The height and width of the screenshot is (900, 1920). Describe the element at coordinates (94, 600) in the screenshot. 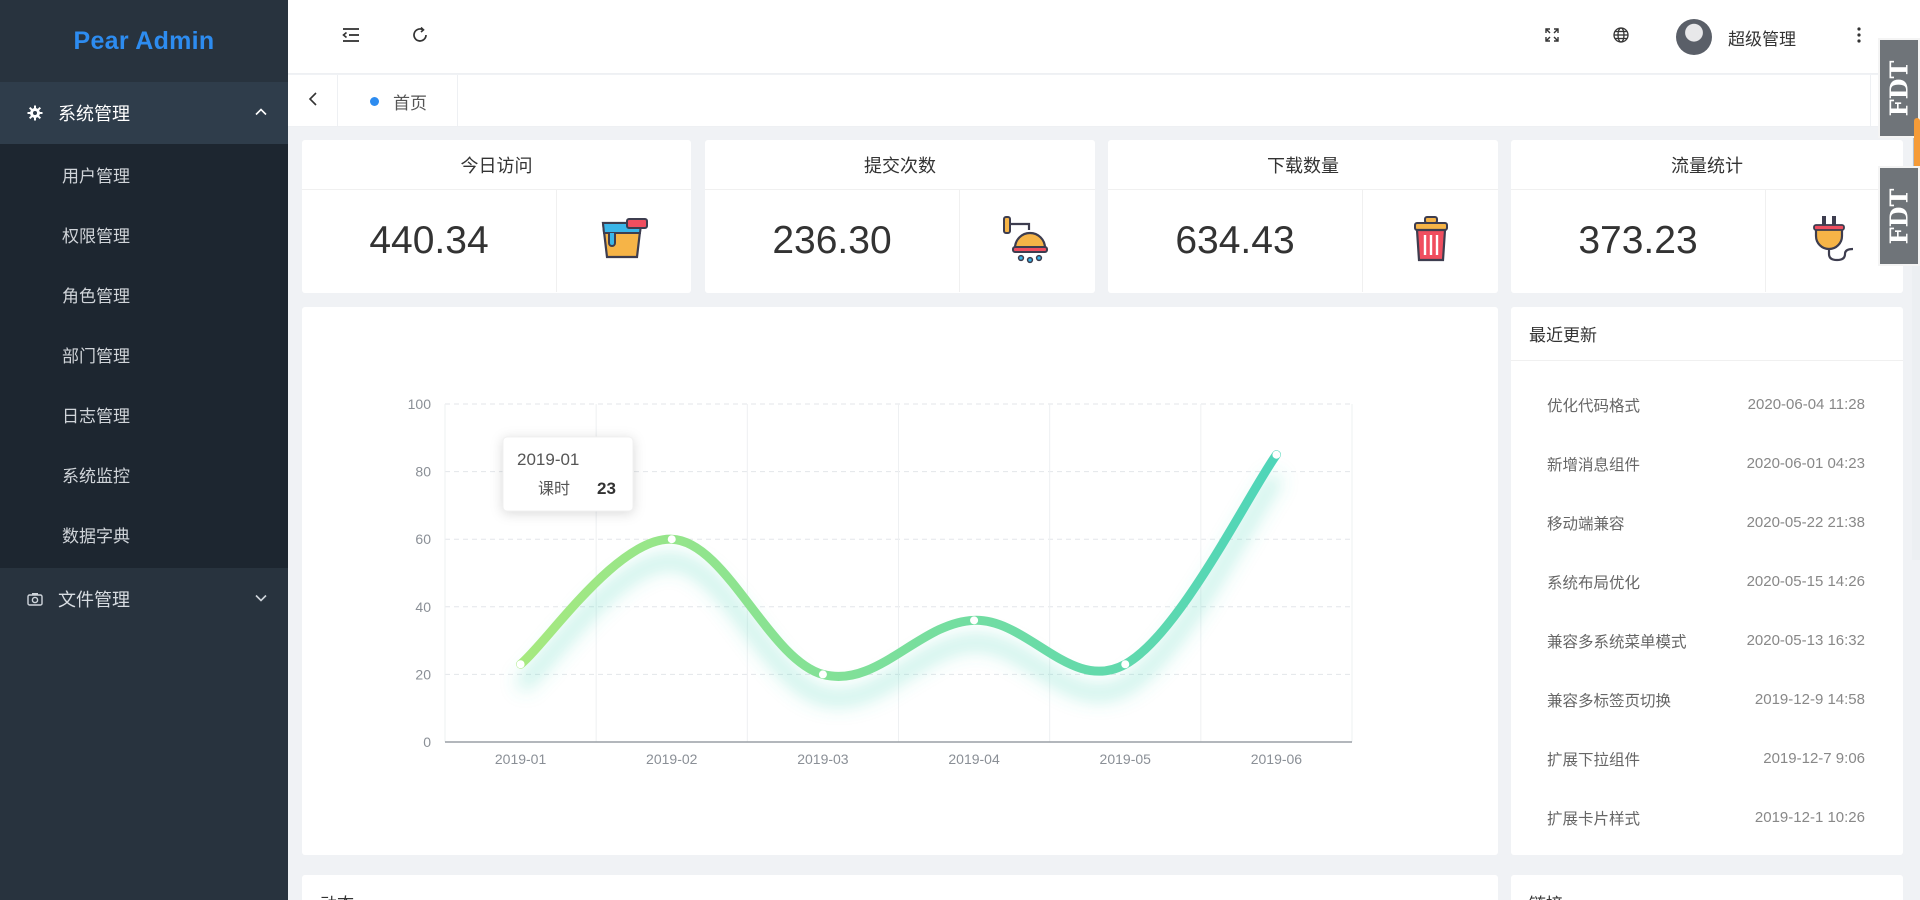

I see `menu-label: 文件管理` at that location.